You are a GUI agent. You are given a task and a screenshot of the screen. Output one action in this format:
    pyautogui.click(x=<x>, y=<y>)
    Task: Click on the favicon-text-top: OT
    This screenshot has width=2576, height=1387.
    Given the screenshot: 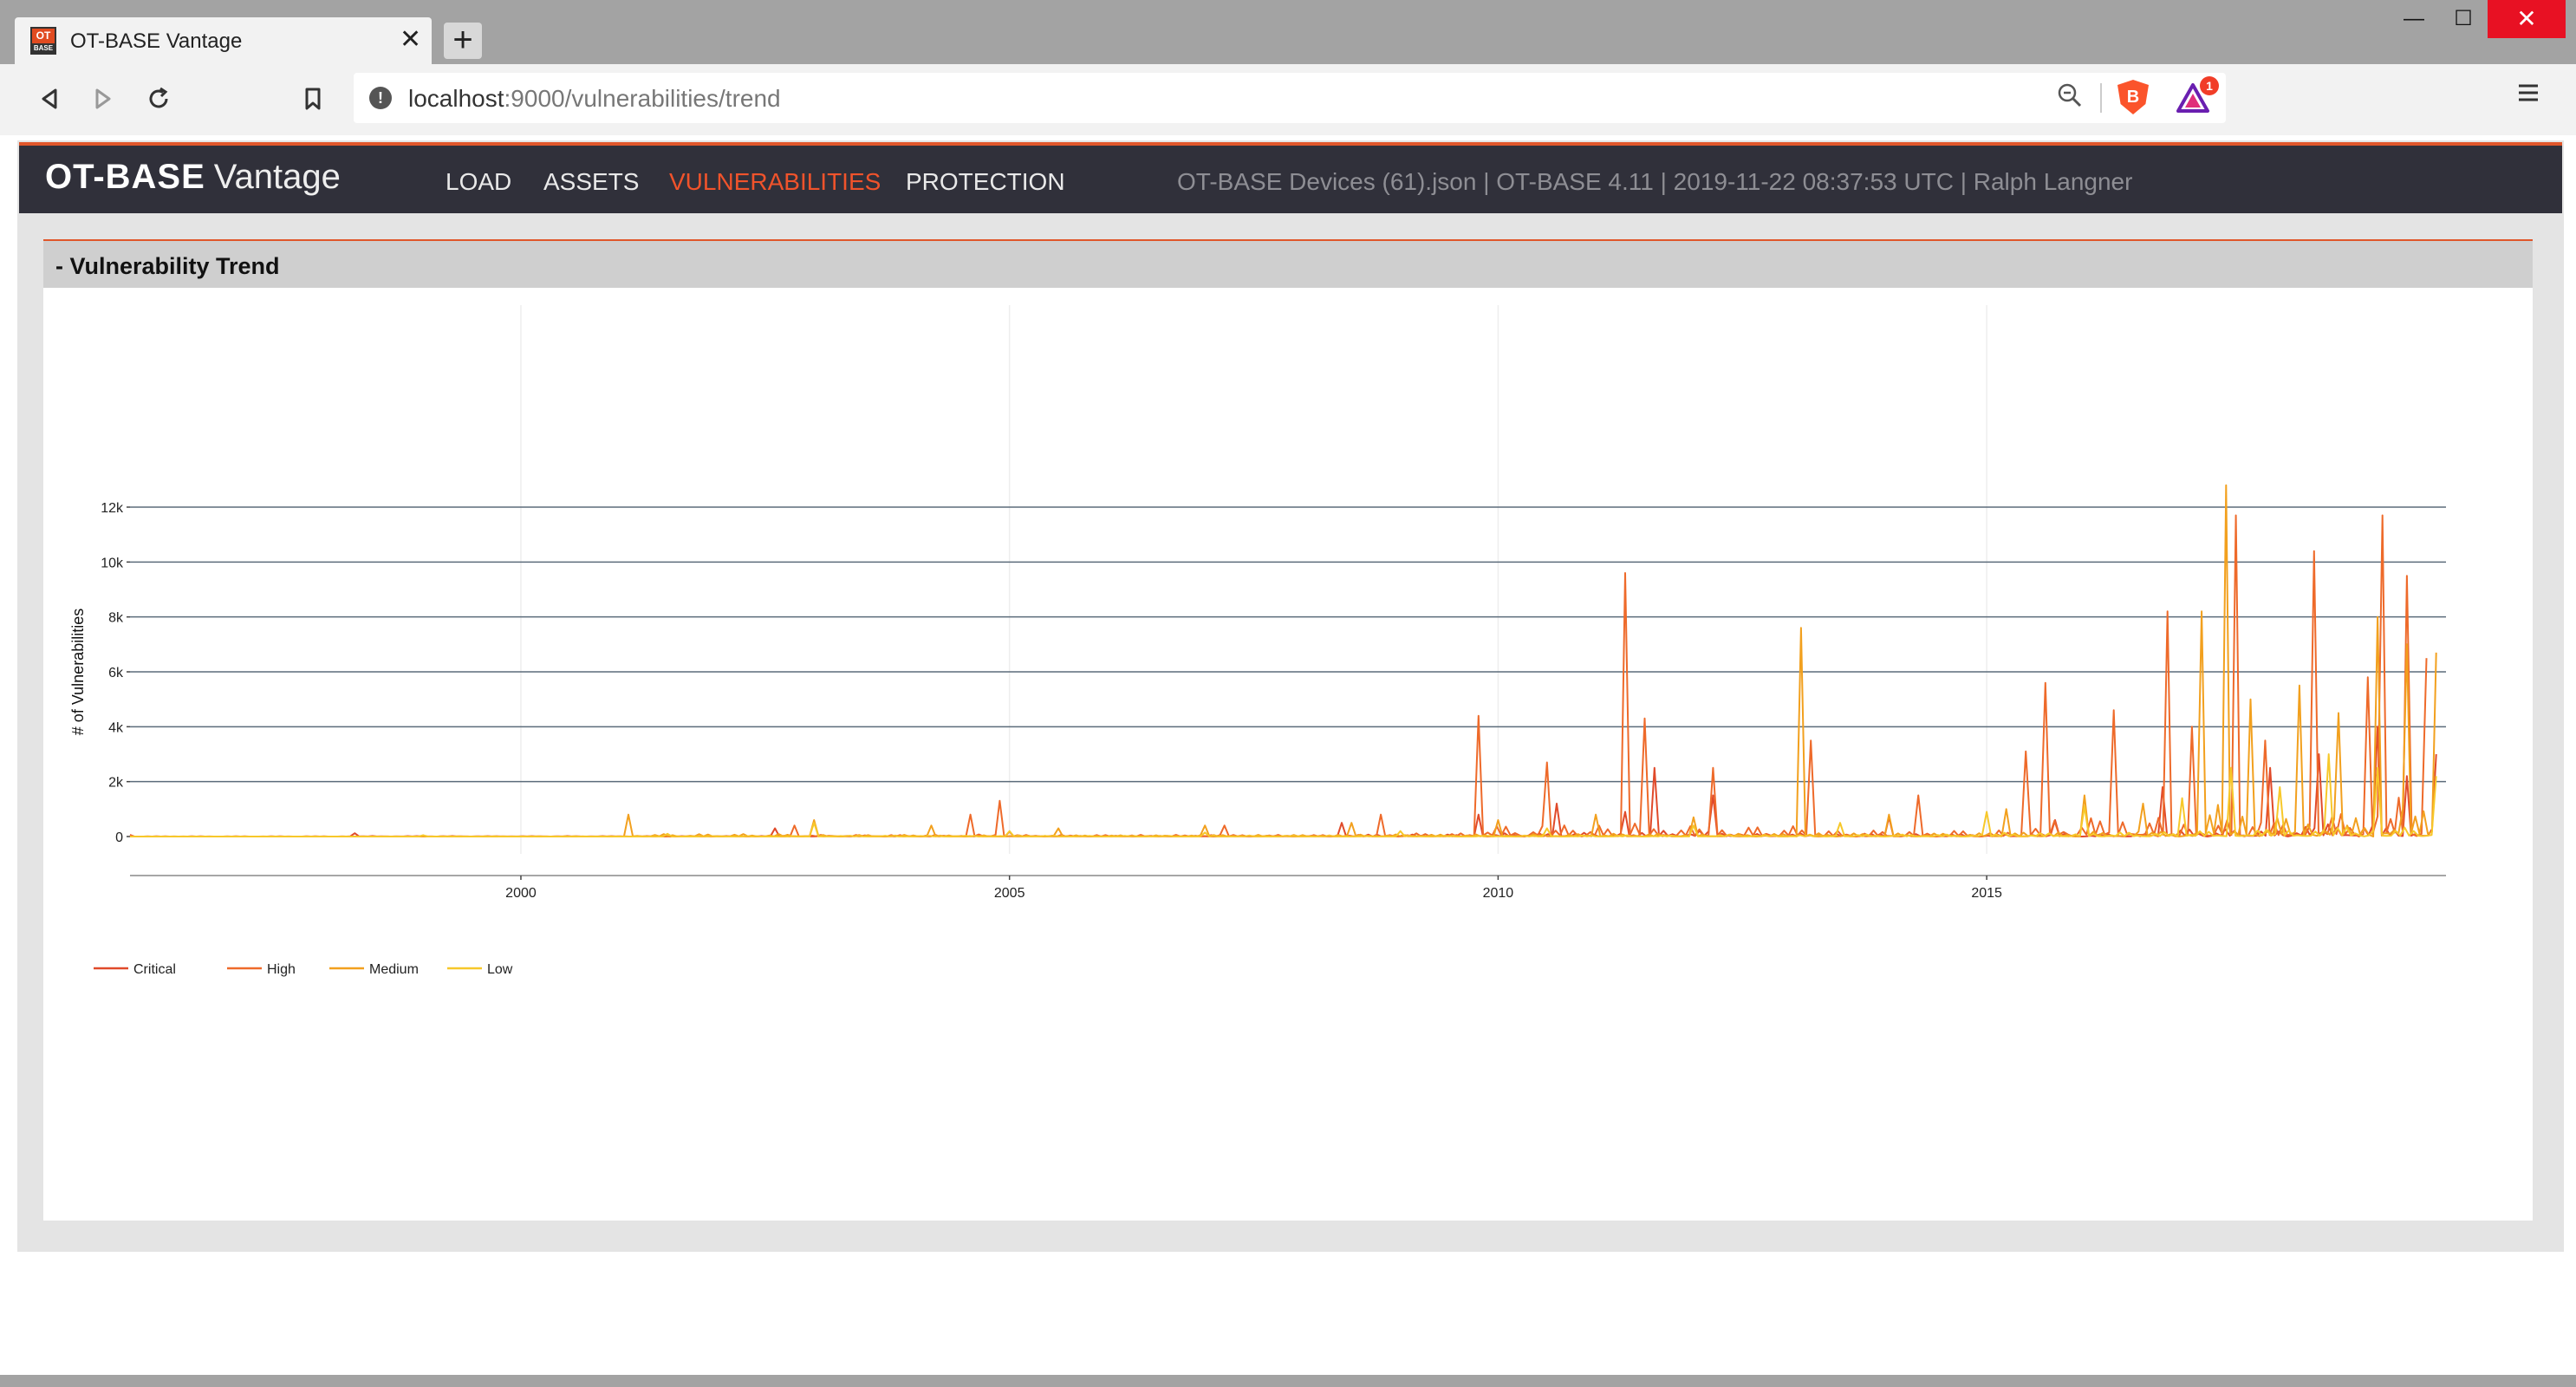 What is the action you would take?
    pyautogui.click(x=43, y=35)
    